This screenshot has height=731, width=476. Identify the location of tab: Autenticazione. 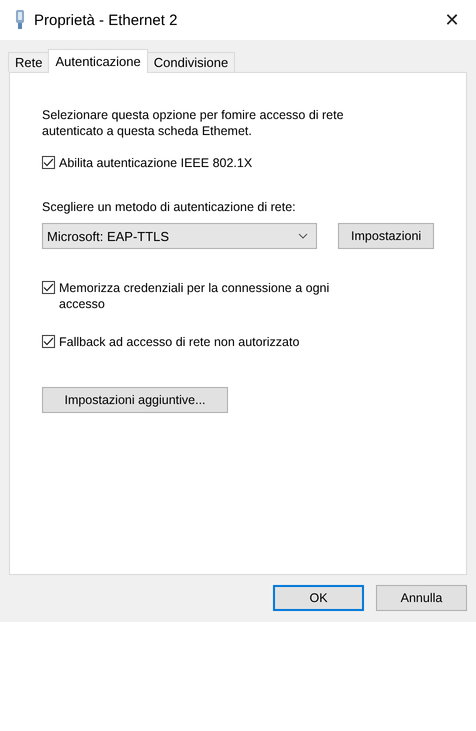
(98, 61).